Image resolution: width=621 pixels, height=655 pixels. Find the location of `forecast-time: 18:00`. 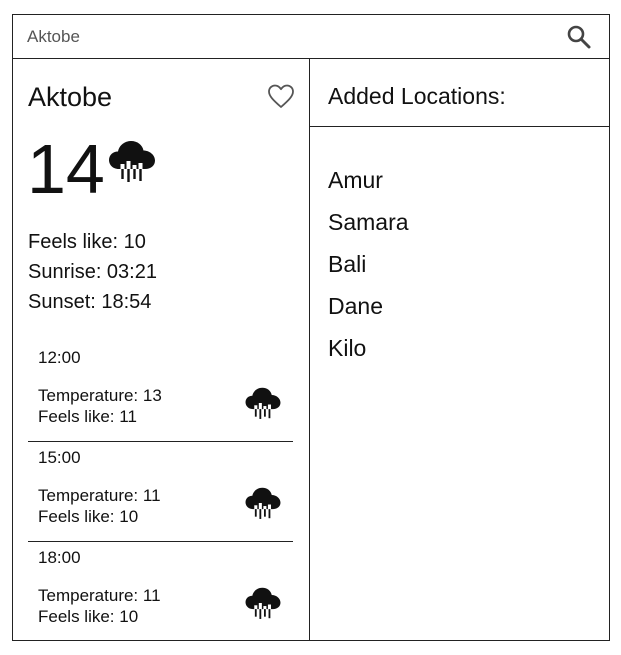

forecast-time: 18:00 is located at coordinates (59, 557).